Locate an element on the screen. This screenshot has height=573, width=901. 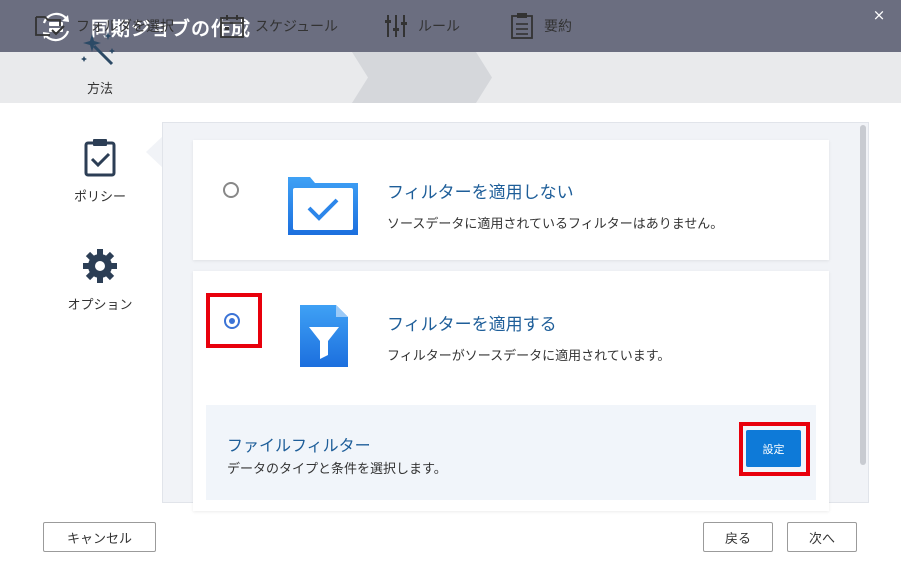
step-label: 要約 is located at coordinates (558, 26).